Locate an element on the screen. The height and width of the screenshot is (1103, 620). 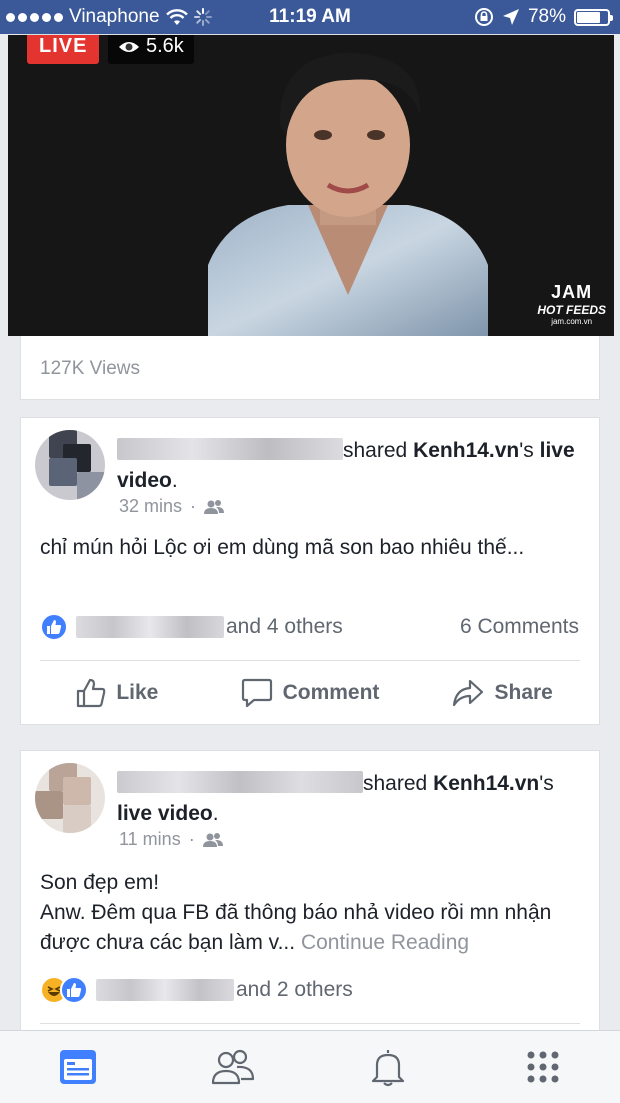
battery-level-fill is located at coordinates (589, 17).